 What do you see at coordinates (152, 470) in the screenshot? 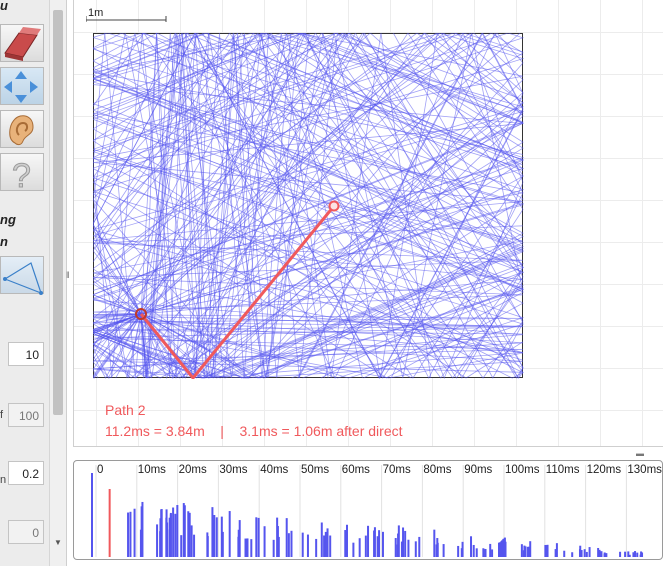
I see `echogram-tick-label: 10ms` at bounding box center [152, 470].